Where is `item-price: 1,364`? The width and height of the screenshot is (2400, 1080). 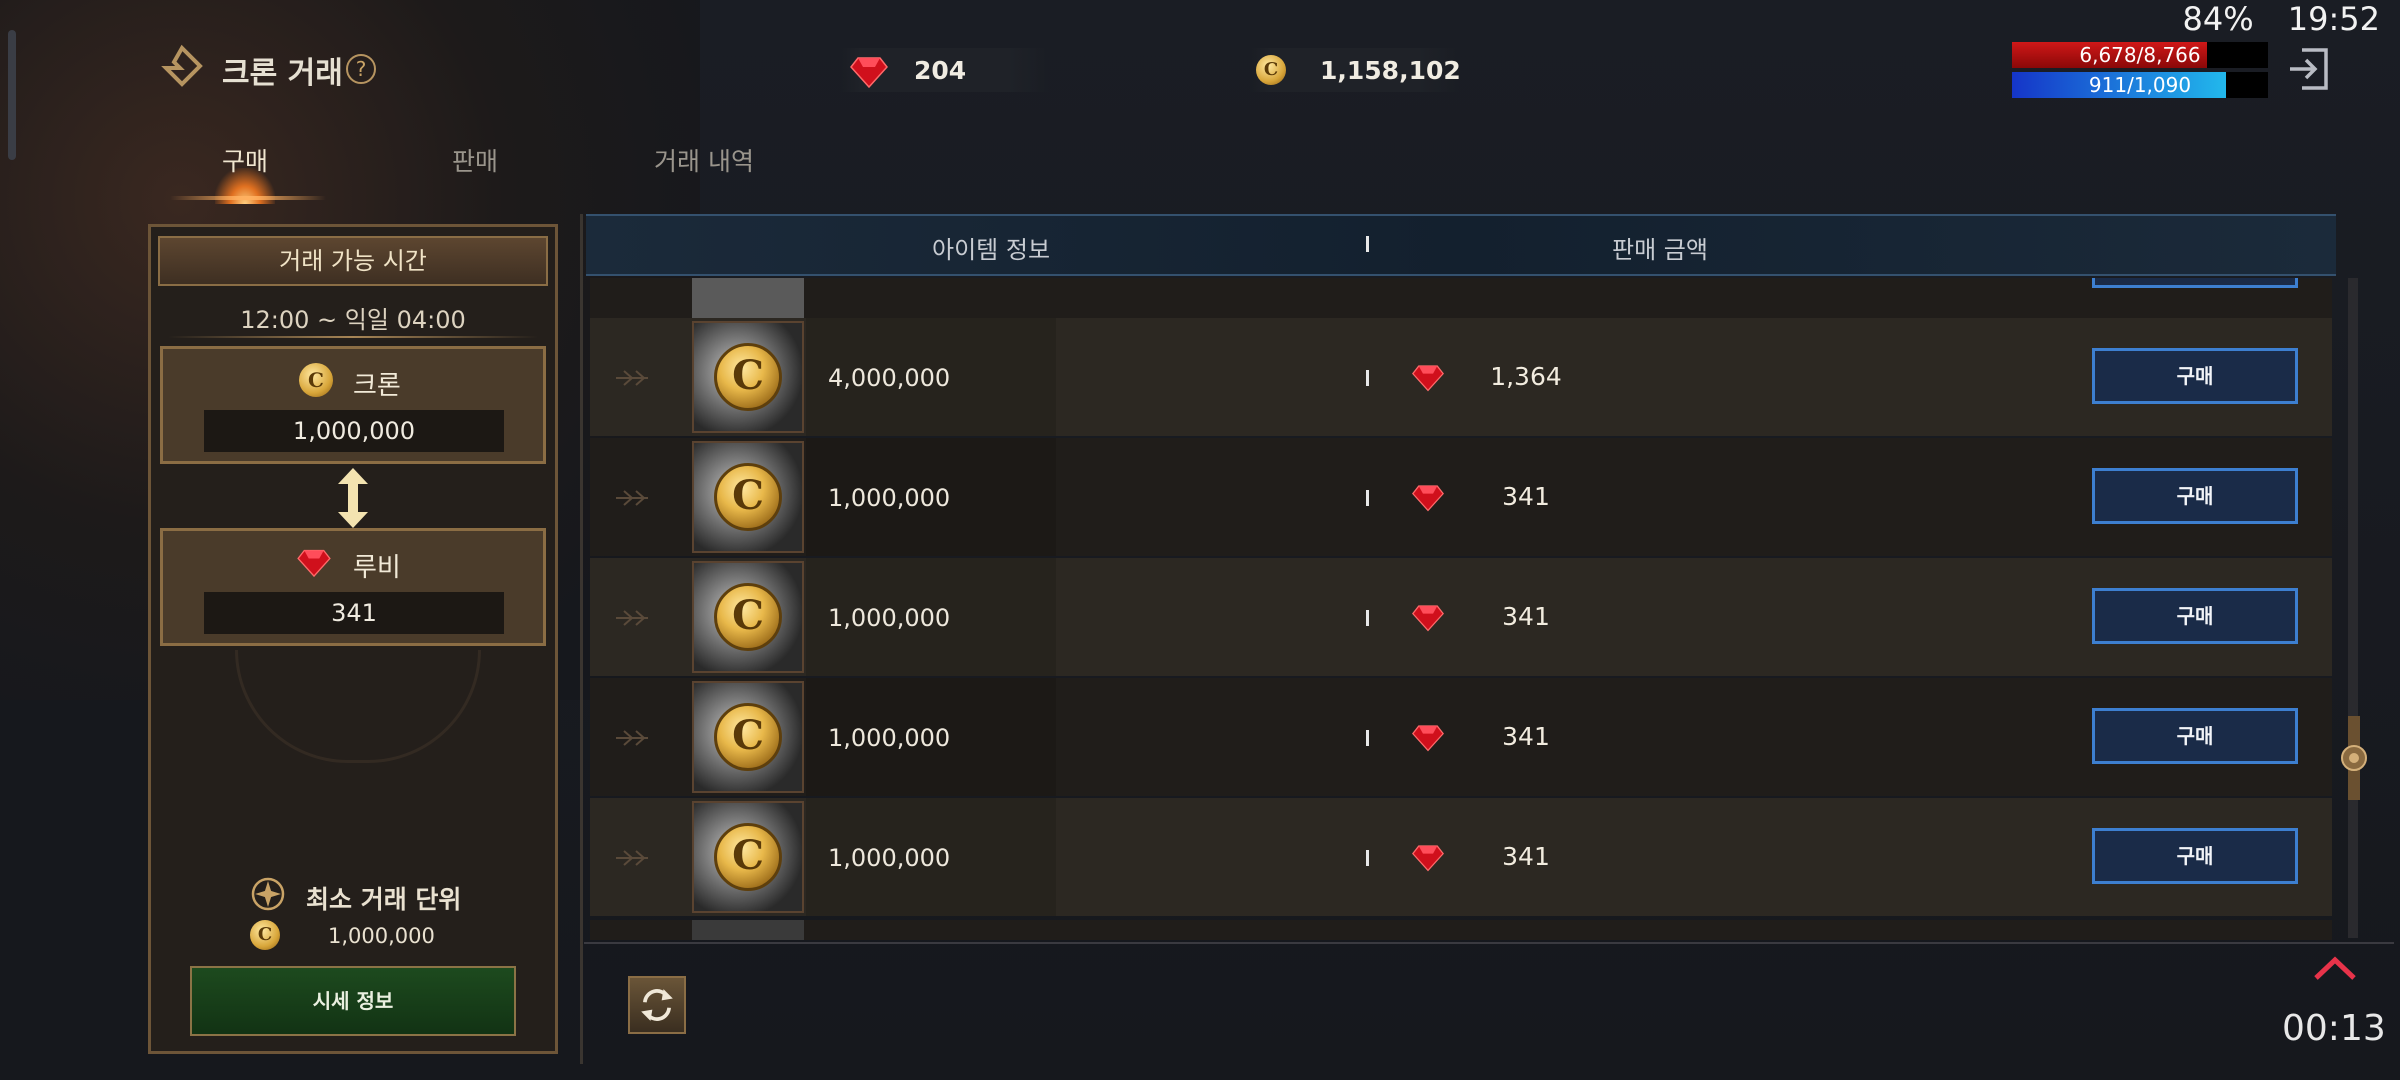 item-price: 1,364 is located at coordinates (1526, 376).